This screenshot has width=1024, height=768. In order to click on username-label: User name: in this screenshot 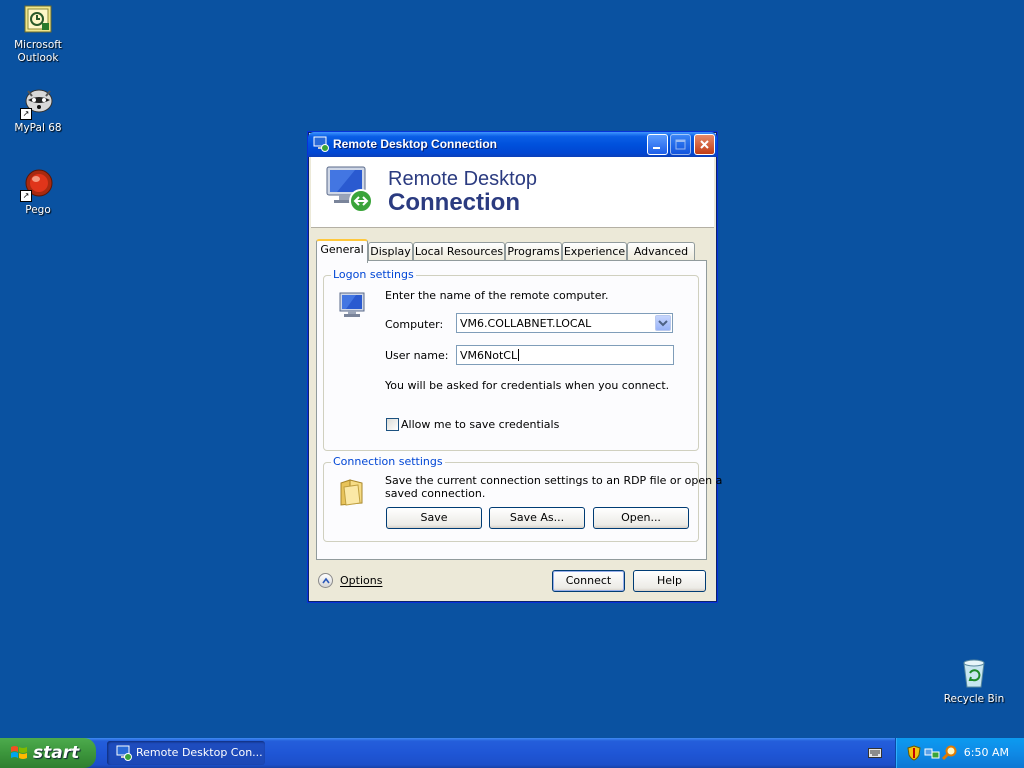, I will do `click(417, 355)`.